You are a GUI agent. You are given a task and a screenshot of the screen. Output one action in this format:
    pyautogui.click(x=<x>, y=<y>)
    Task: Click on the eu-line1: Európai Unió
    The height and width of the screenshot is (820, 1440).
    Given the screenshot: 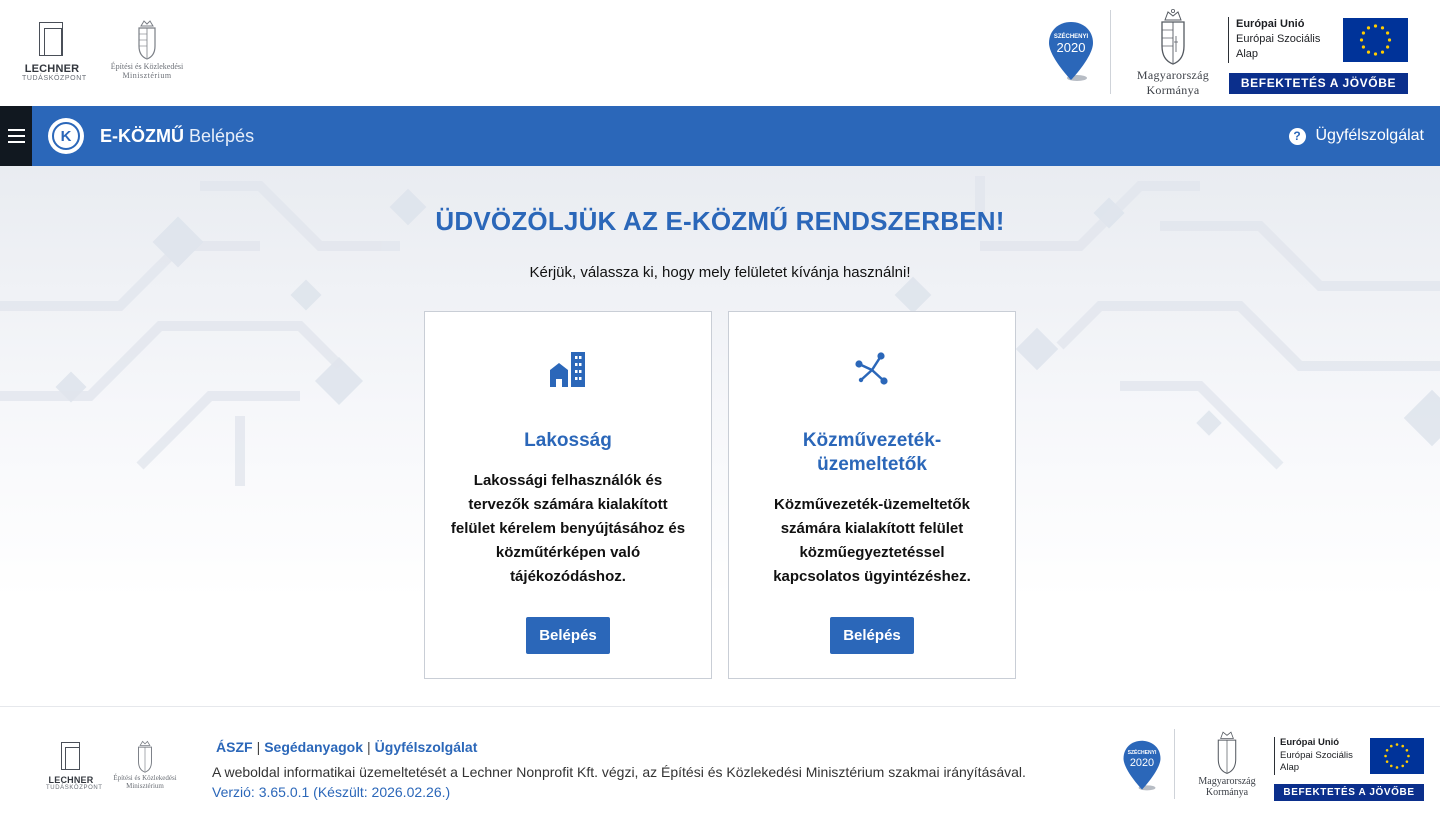 What is the action you would take?
    pyautogui.click(x=1270, y=24)
    